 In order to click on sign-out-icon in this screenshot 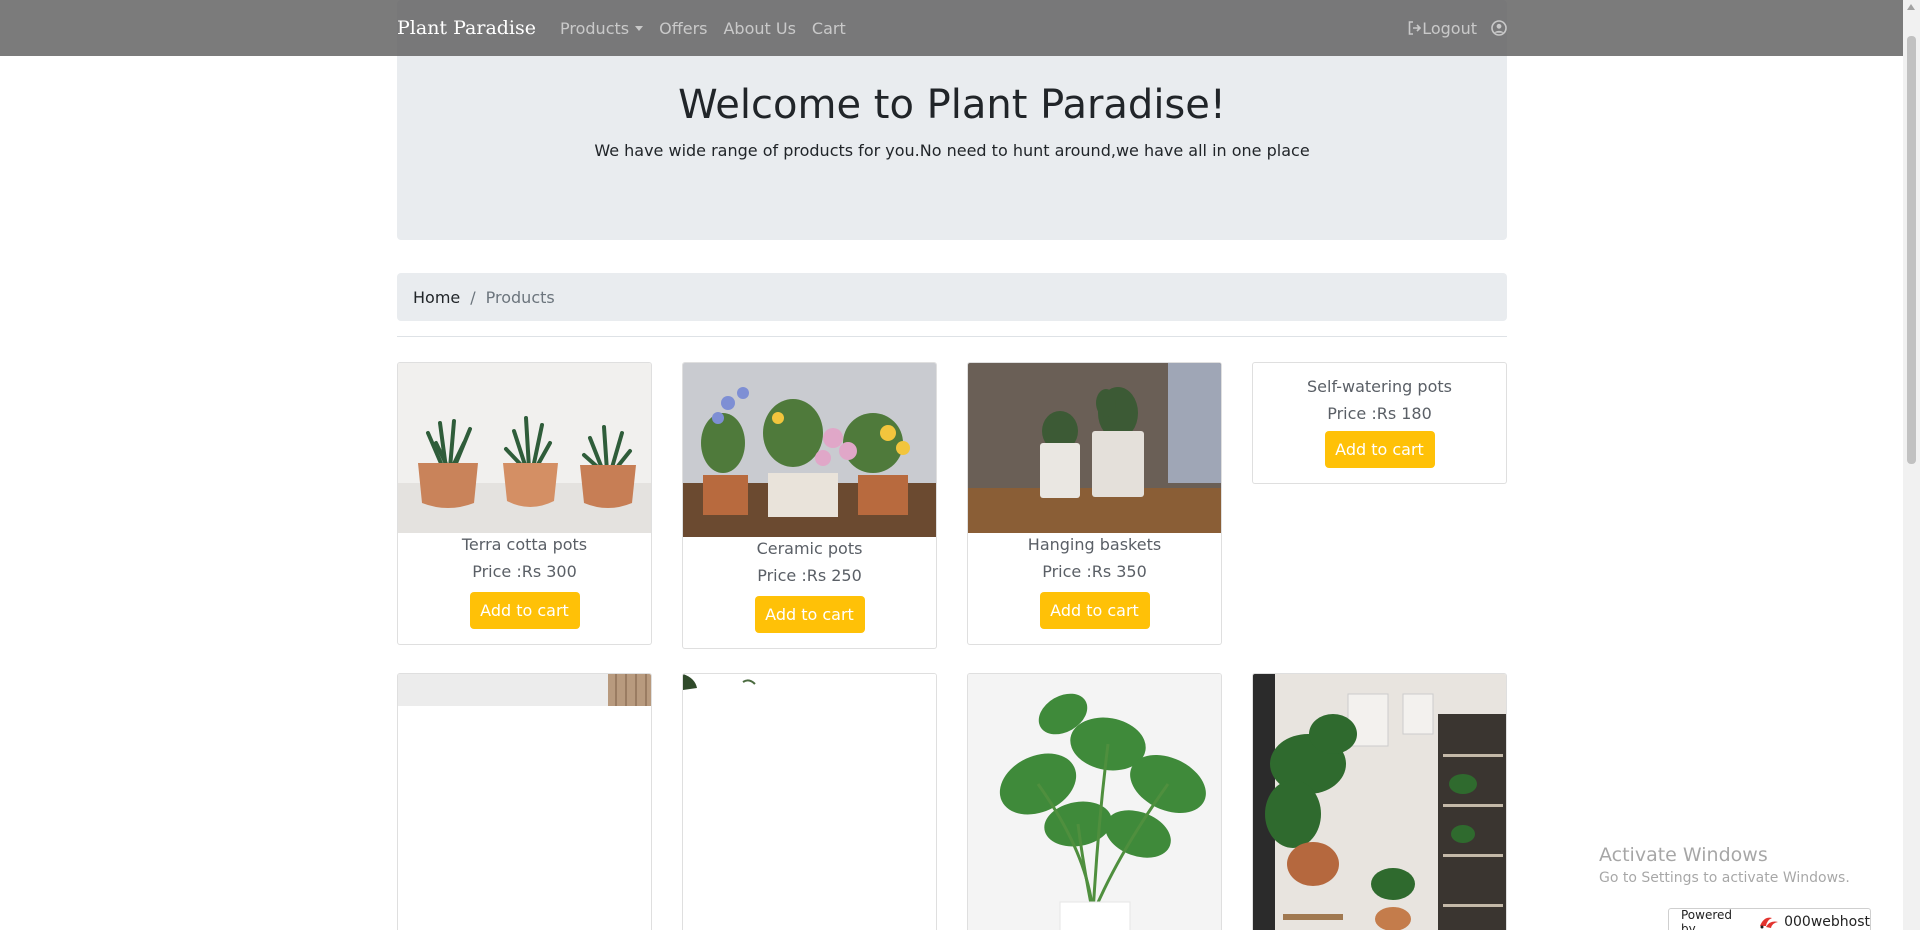, I will do `click(1415, 28)`.